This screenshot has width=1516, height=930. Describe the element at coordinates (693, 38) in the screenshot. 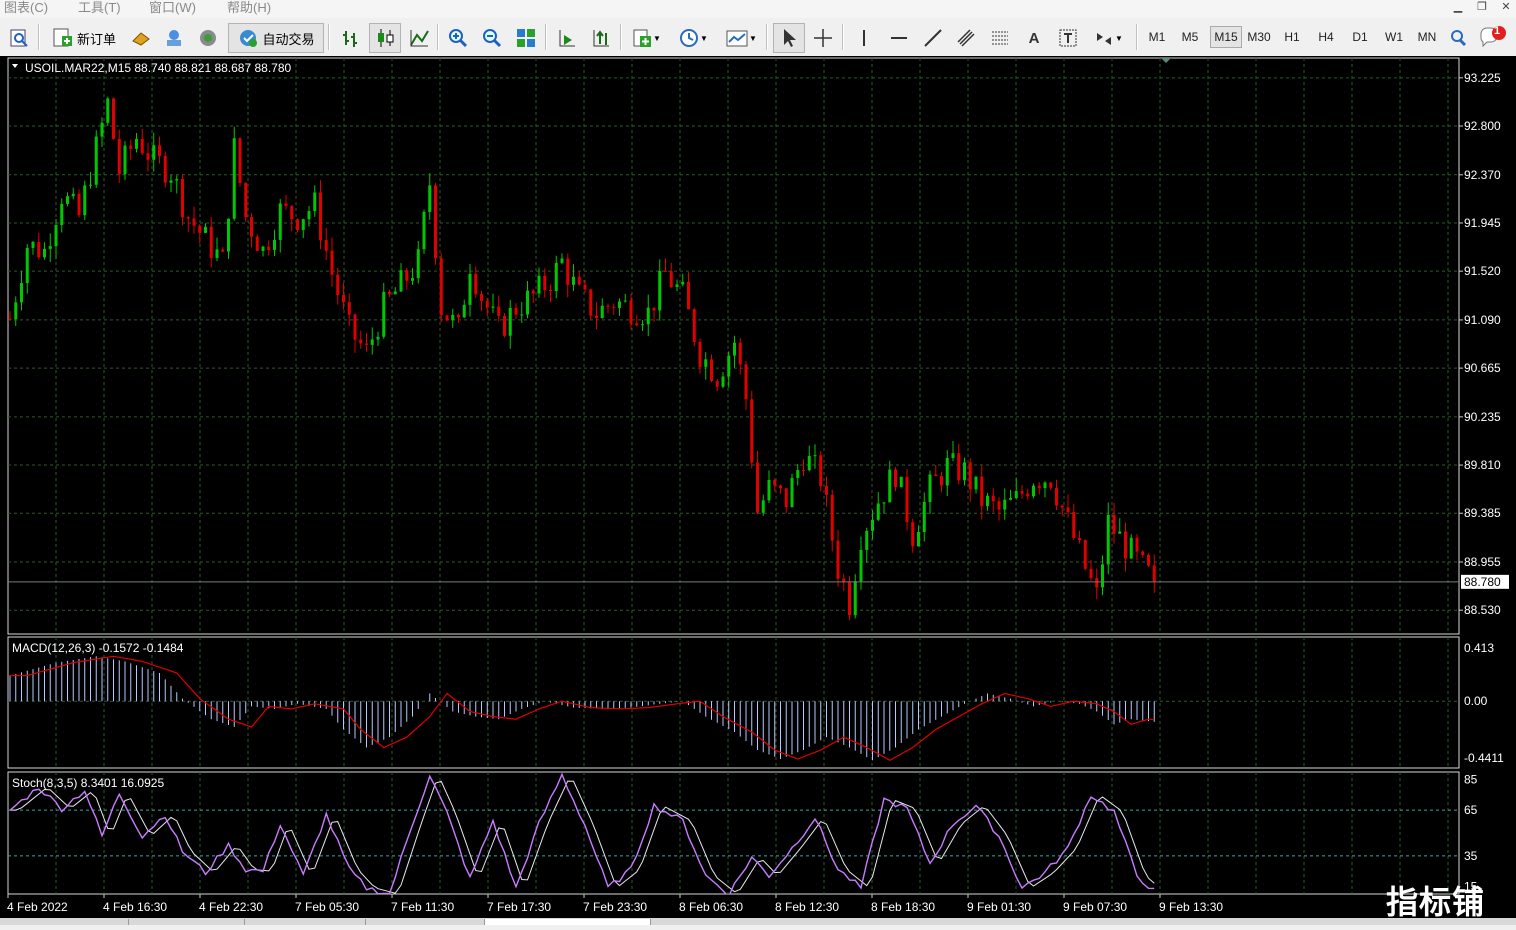

I see `periods-button: ▼` at that location.